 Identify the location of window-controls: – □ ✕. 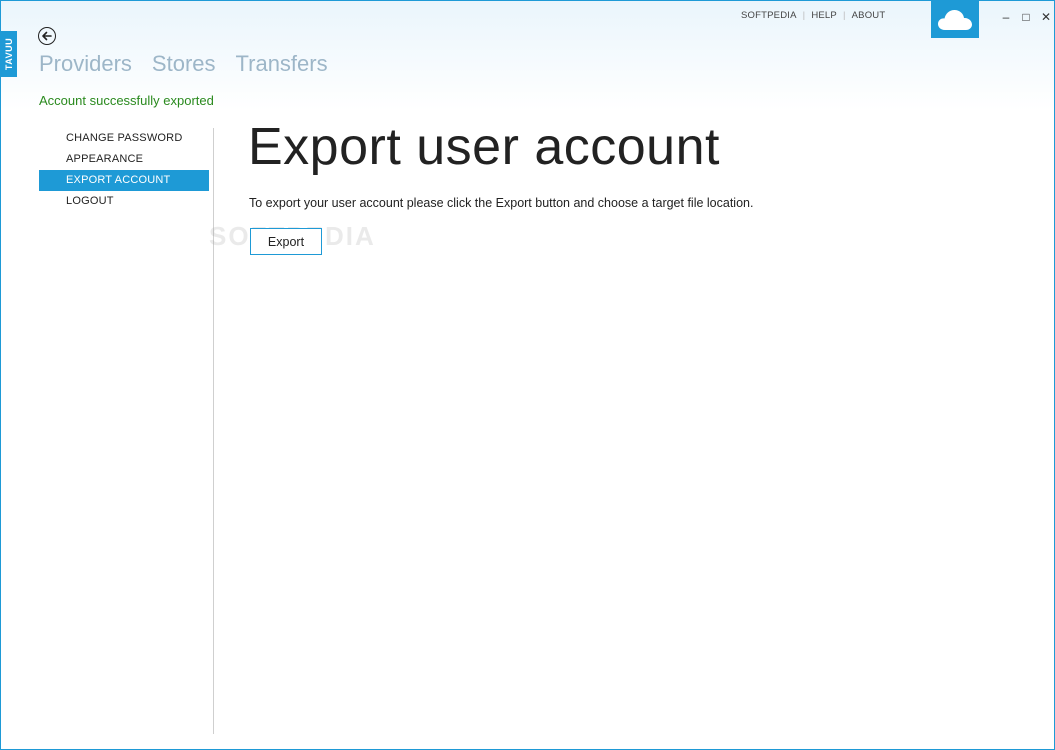
(1026, 17).